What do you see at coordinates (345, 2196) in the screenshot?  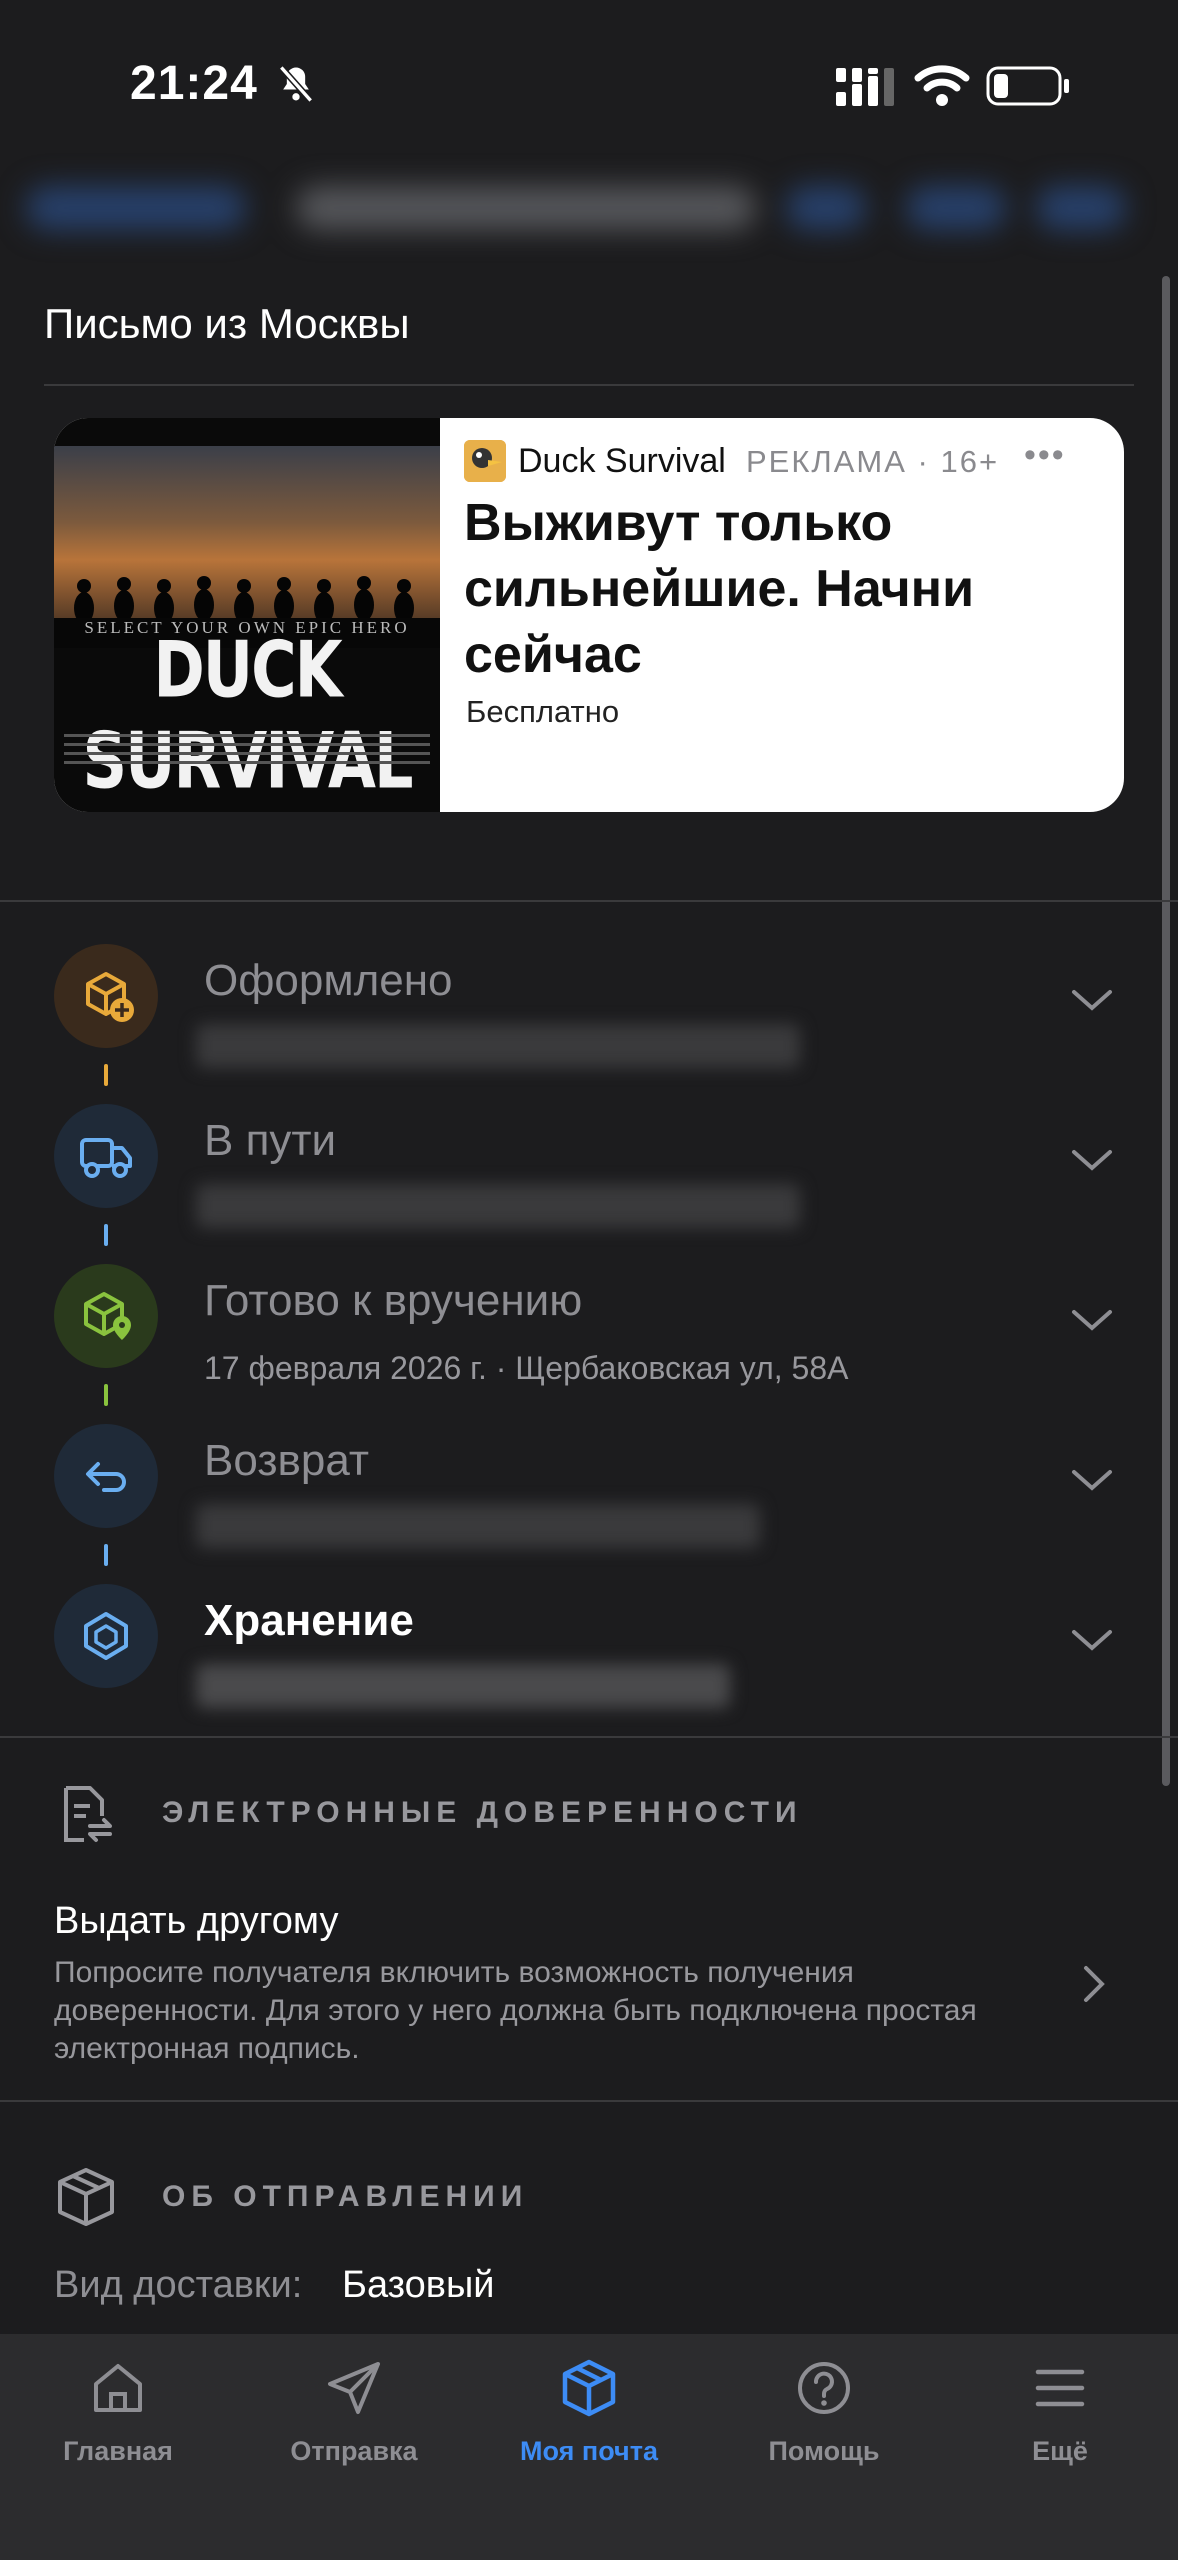 I see `shipment-section-title: ОБ ОТПРАВЛЕНИИ` at bounding box center [345, 2196].